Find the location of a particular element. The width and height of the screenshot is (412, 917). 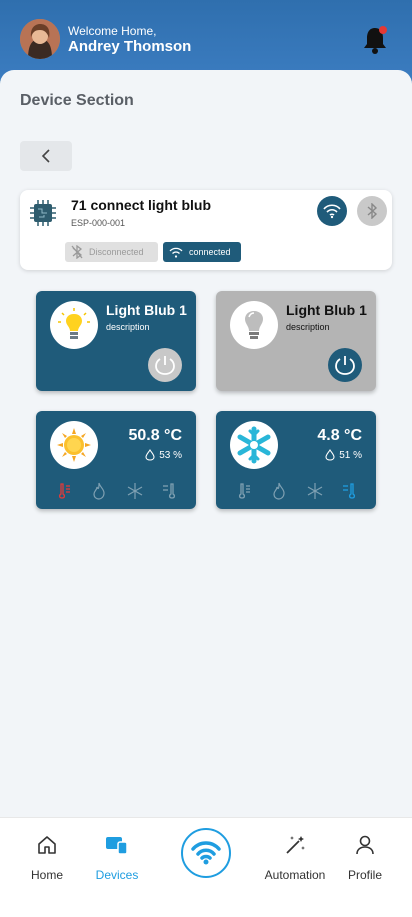

back-button is located at coordinates (46, 156).